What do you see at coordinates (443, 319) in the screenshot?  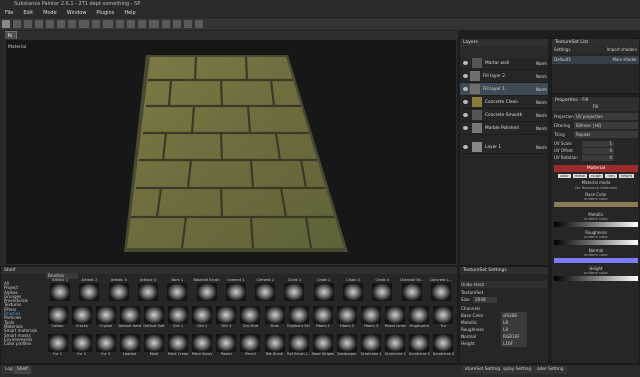 I see `brush-item: Fur` at bounding box center [443, 319].